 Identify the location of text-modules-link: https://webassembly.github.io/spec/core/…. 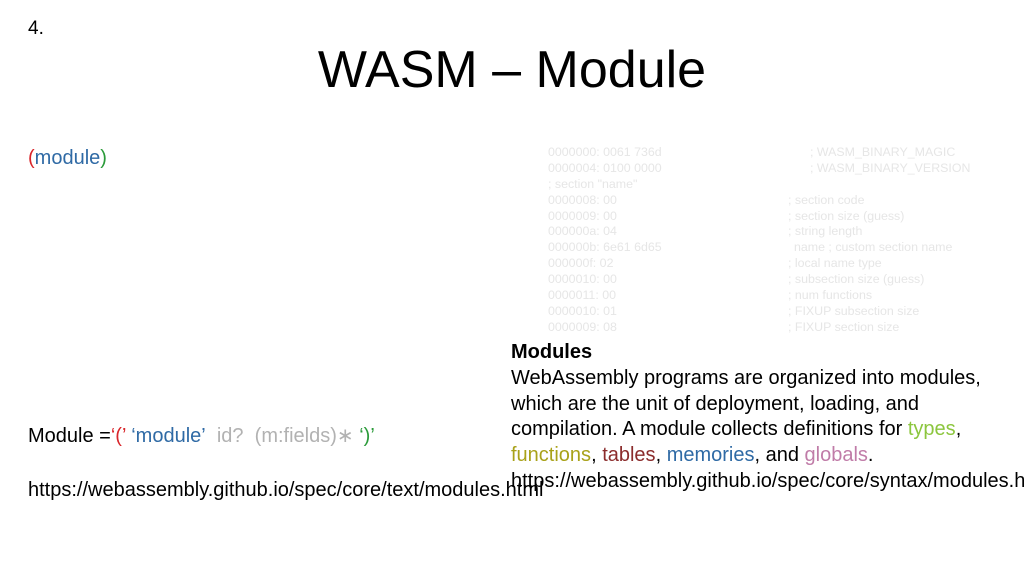
(285, 490).